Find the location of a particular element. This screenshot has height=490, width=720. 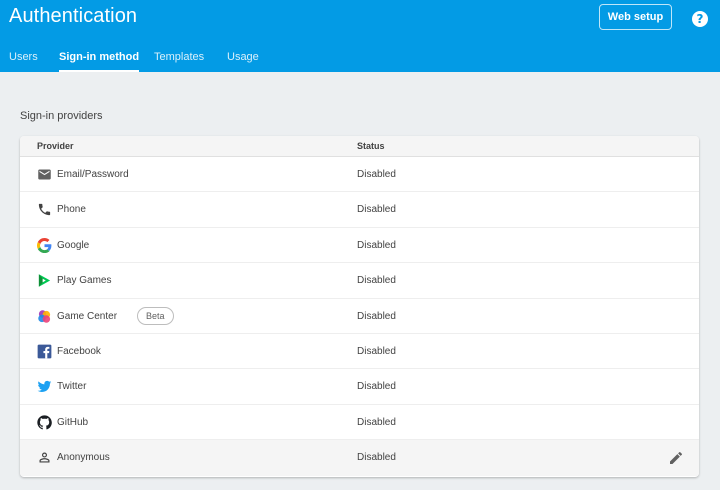

table-row-anonymous: Anonymous Disabled is located at coordinates (359, 458).